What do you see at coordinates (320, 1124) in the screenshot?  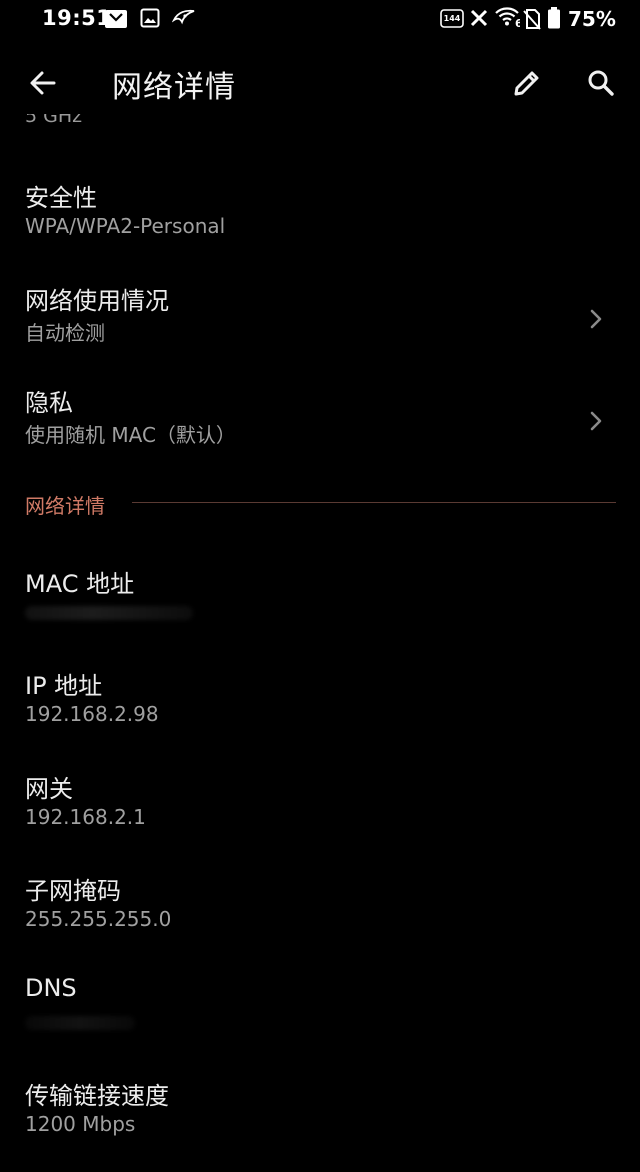 I see `link-speed-row: 传输链接速度 1200 Mbps` at bounding box center [320, 1124].